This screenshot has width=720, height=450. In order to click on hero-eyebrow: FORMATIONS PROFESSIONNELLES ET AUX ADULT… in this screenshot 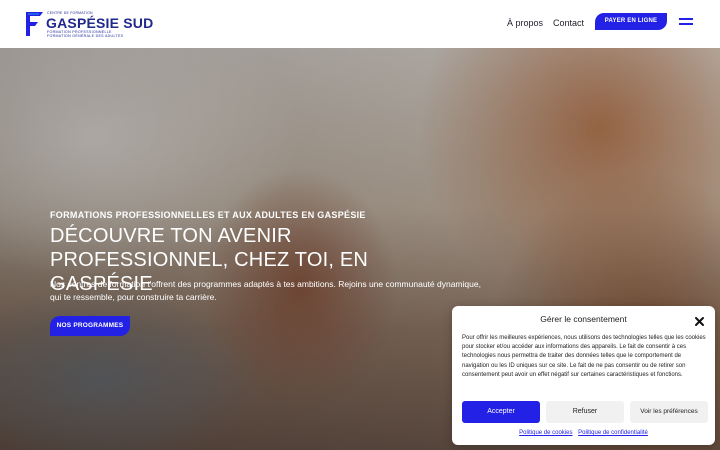, I will do `click(208, 215)`.